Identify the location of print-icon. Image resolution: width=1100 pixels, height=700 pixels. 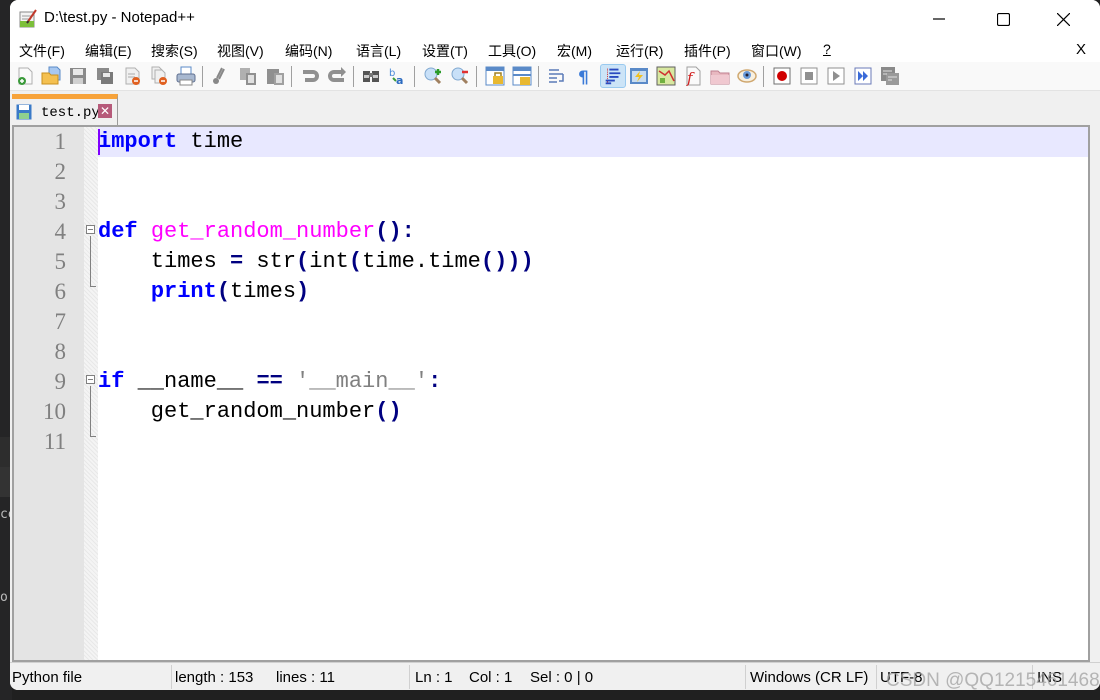
(186, 76).